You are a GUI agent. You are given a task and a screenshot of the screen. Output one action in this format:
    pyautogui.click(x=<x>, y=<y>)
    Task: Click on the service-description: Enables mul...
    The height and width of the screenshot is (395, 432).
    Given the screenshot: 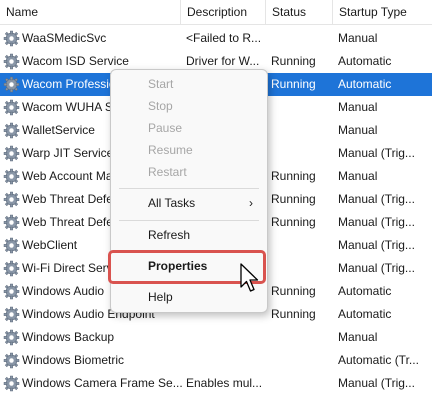 What is the action you would take?
    pyautogui.click(x=224, y=383)
    